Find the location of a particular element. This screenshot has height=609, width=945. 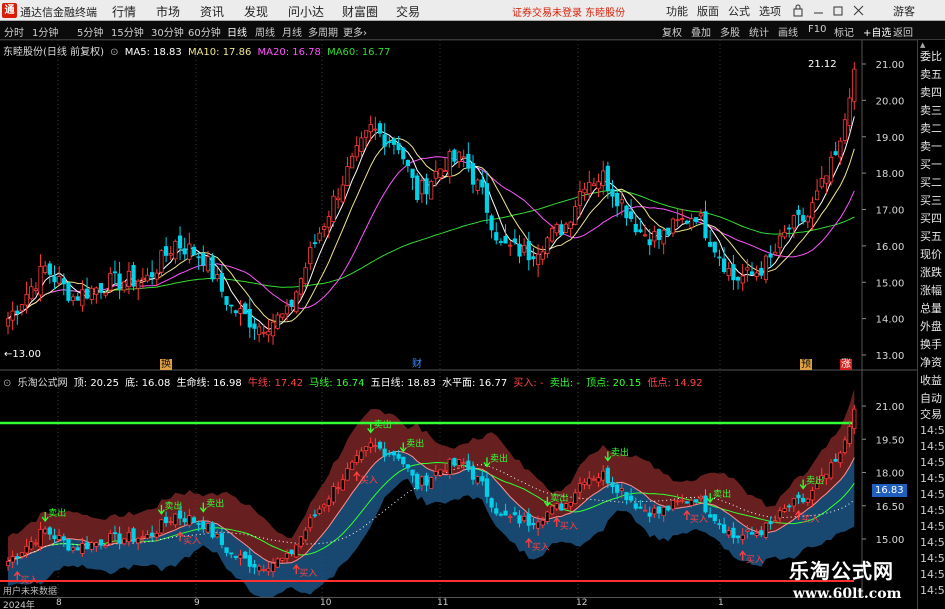

tab-60min: 60分钟 is located at coordinates (204, 31).